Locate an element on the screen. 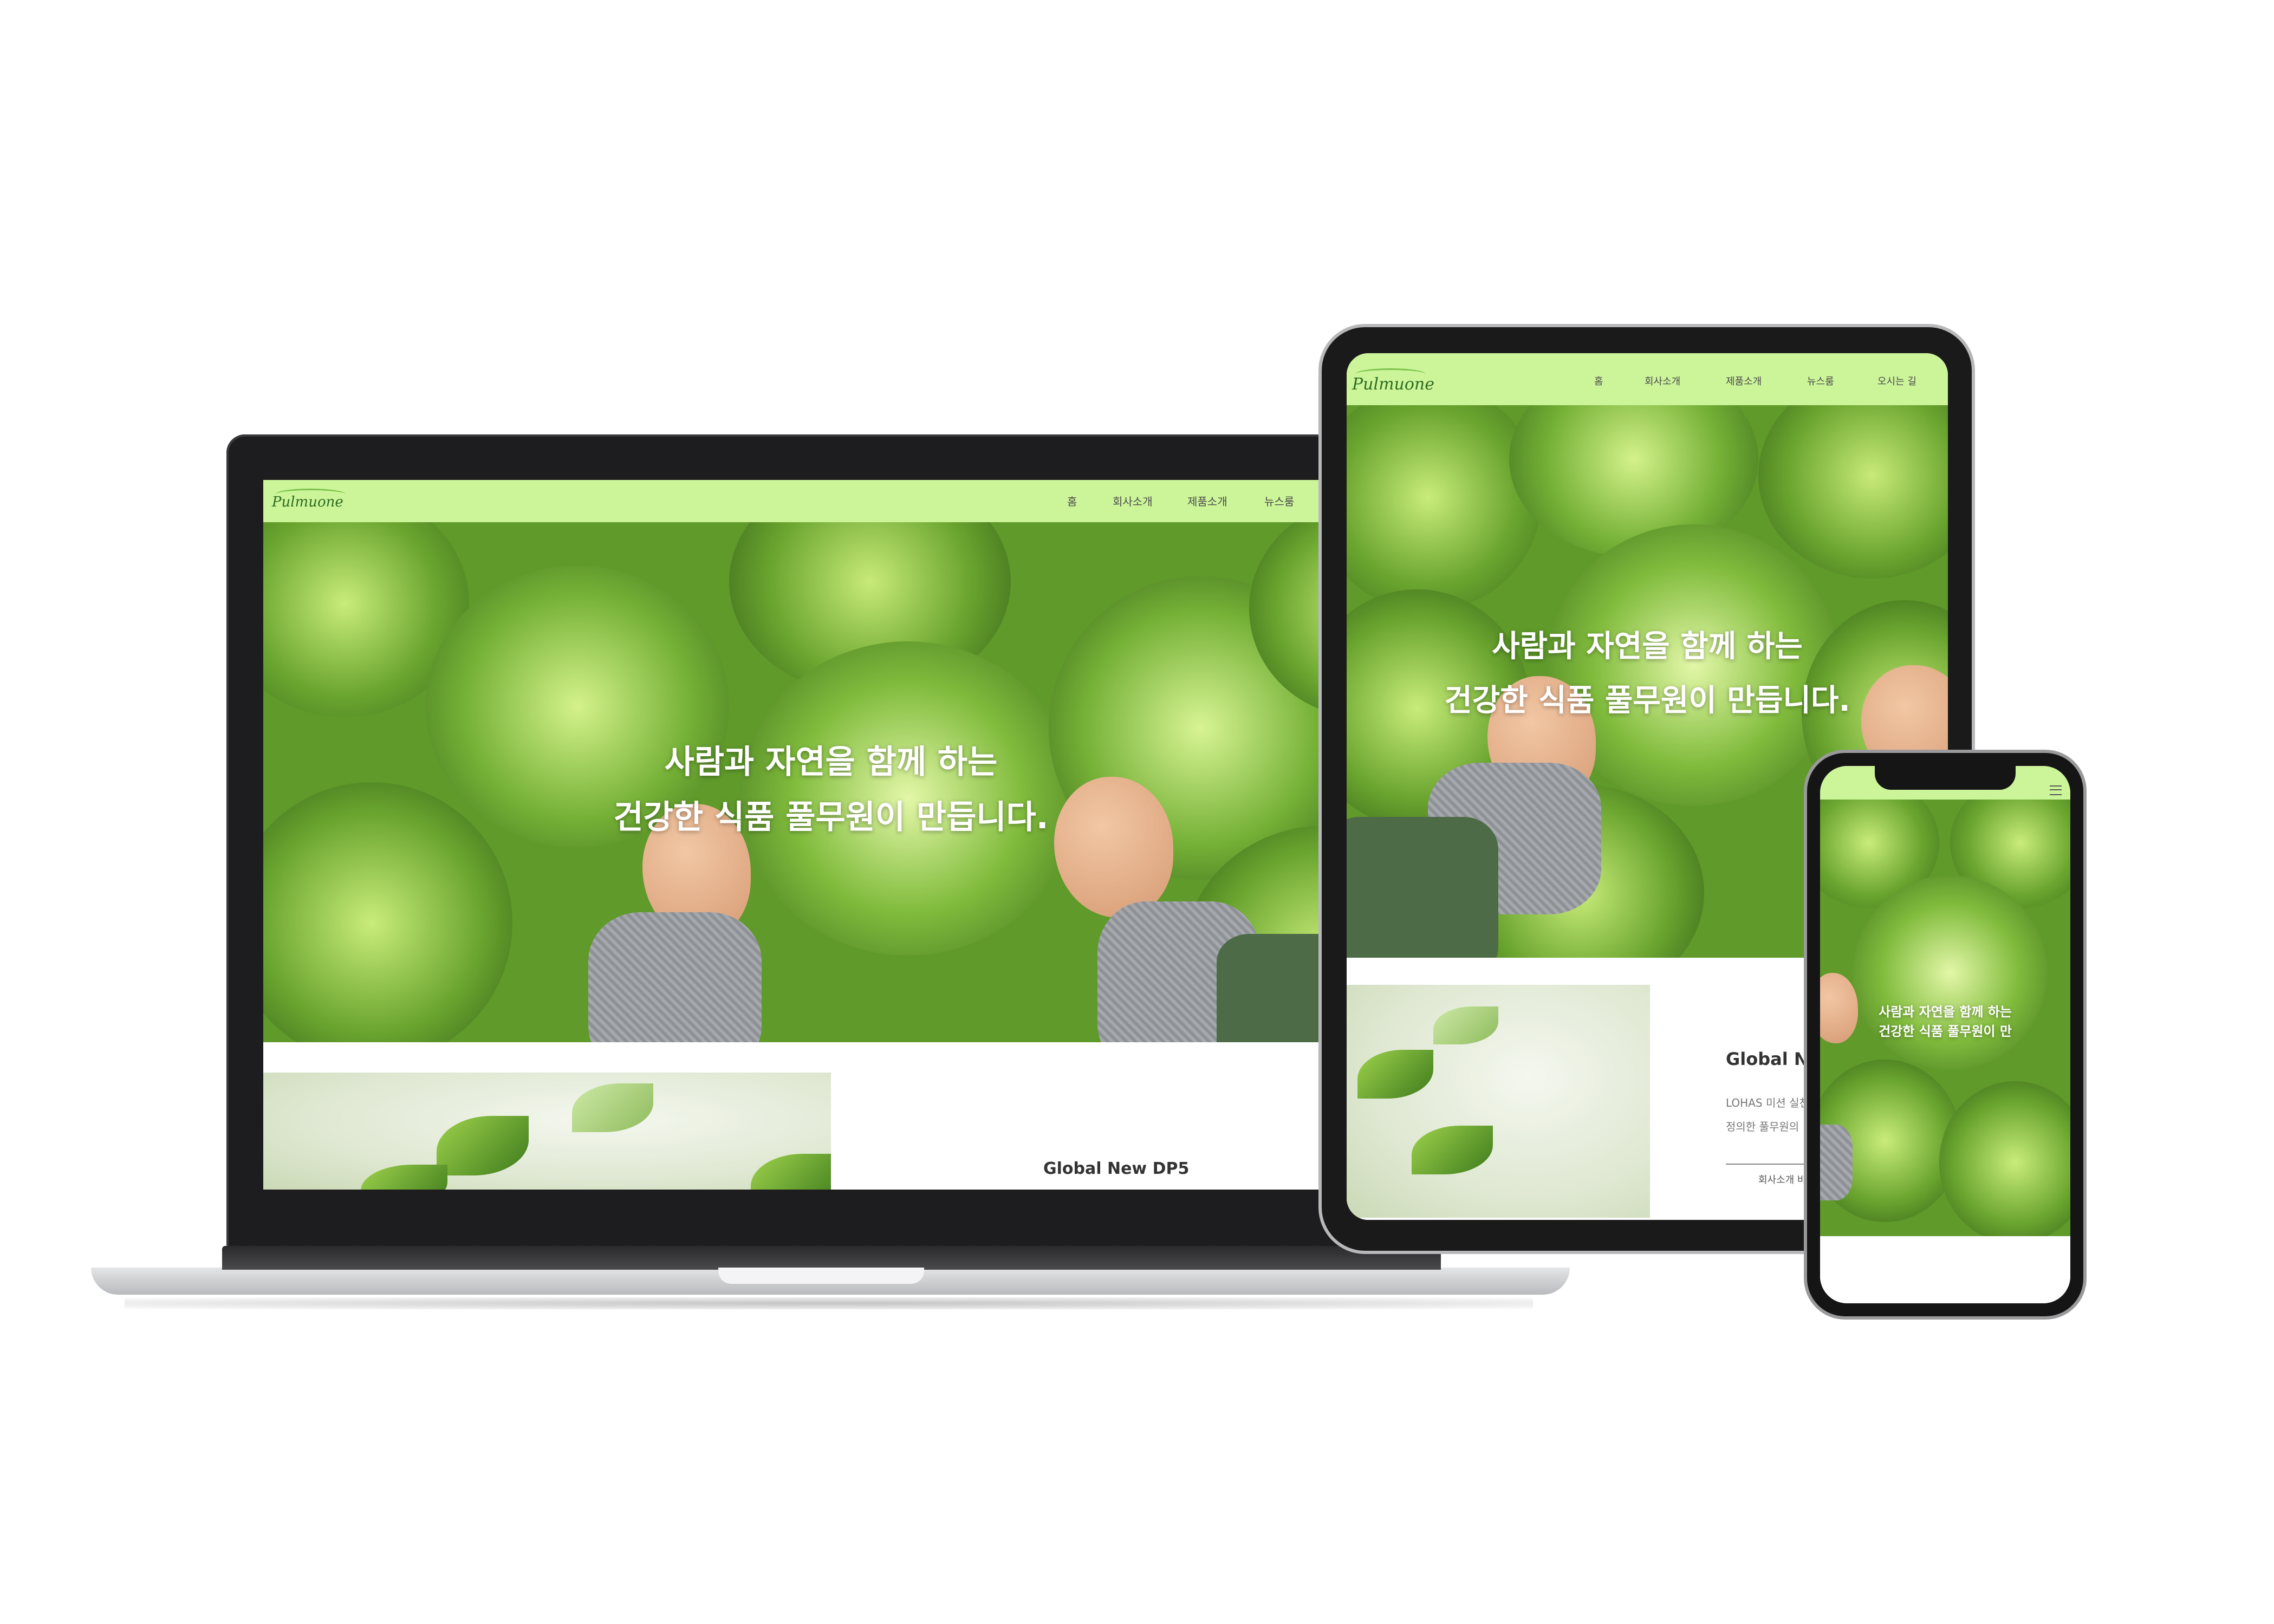 The width and height of the screenshot is (2274, 1624). hero-title-line2: 건강한 식품 풀무원이 만 is located at coordinates (1945, 1031).